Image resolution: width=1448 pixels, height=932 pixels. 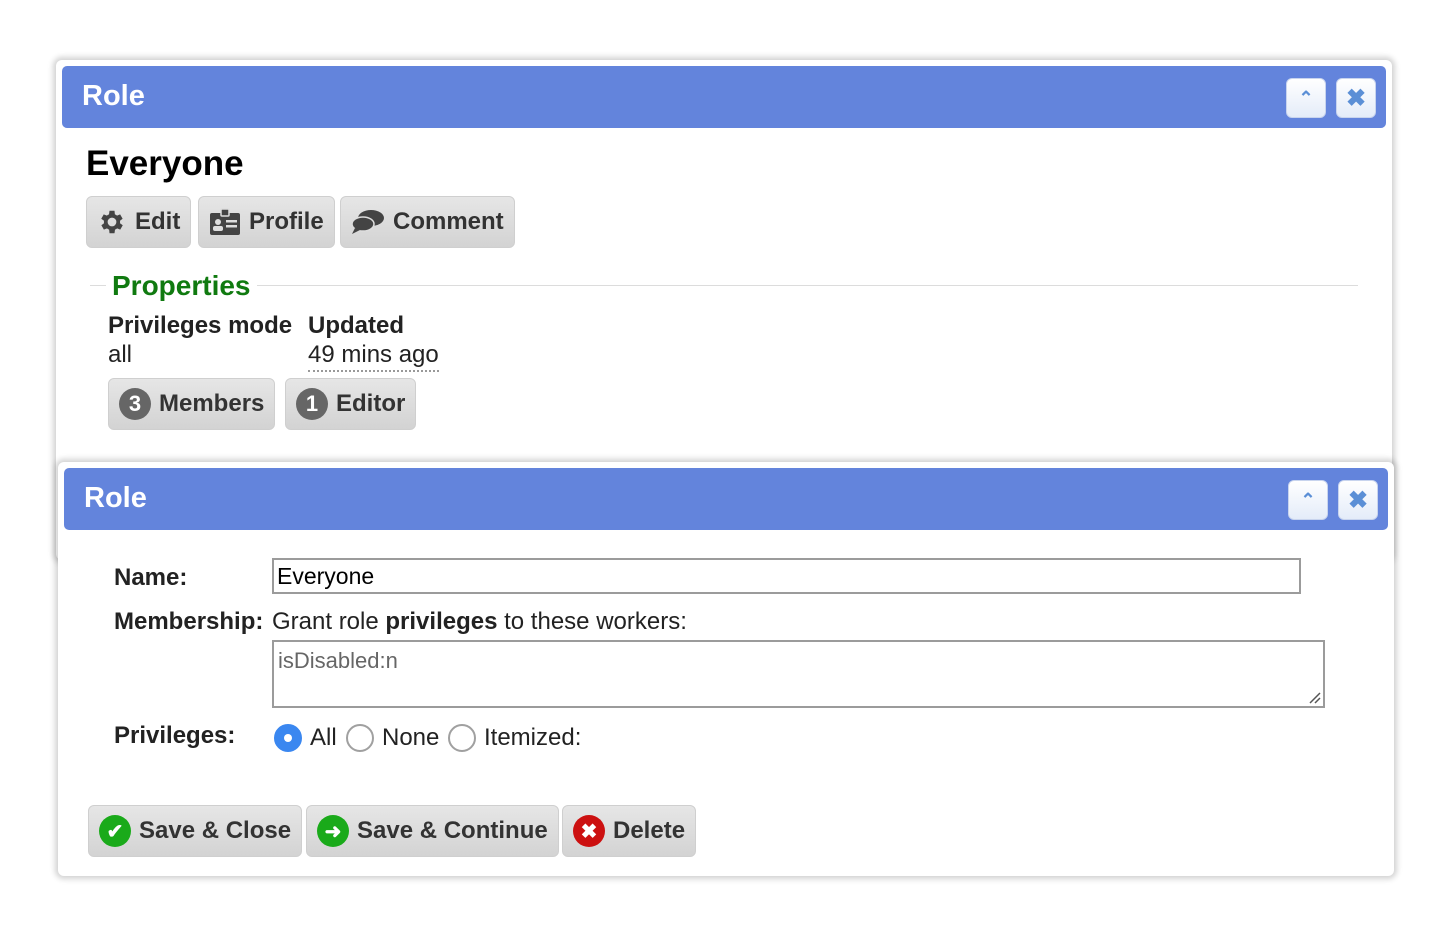 I want to click on view-panel-close-button: ✖, so click(x=1356, y=98).